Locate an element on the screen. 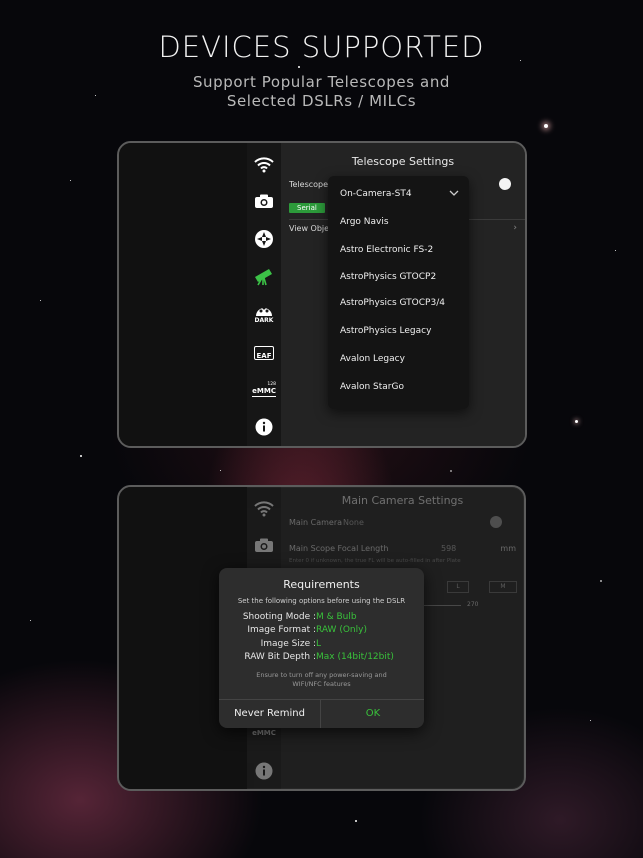 The width and height of the screenshot is (643, 858). focal-length-unit: mm is located at coordinates (508, 548).